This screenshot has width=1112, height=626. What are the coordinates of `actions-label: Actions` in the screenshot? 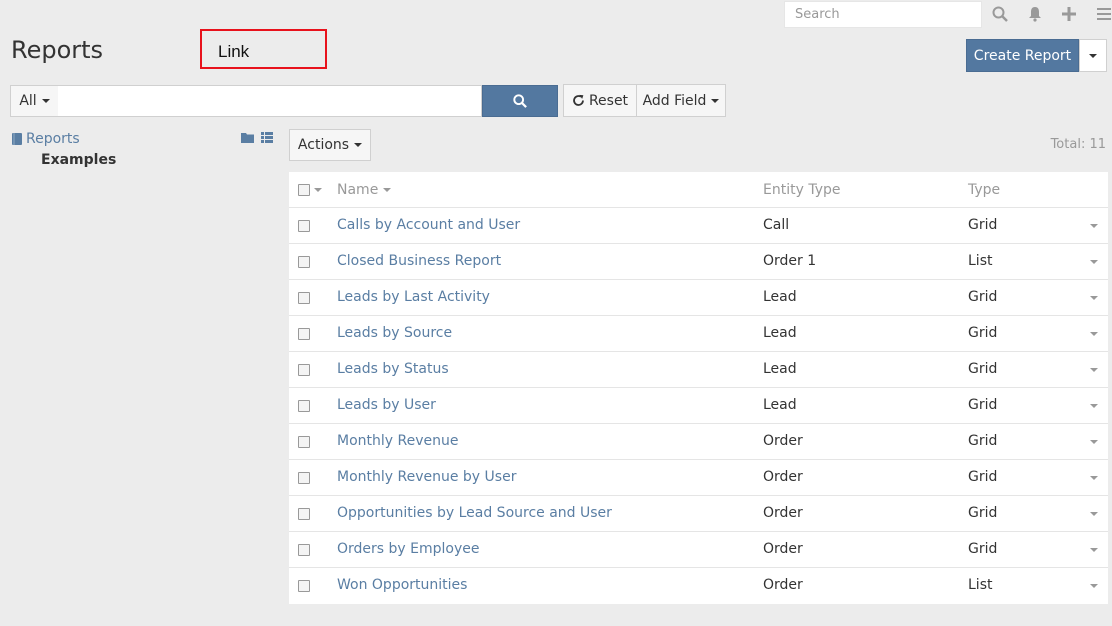 It's located at (323, 145).